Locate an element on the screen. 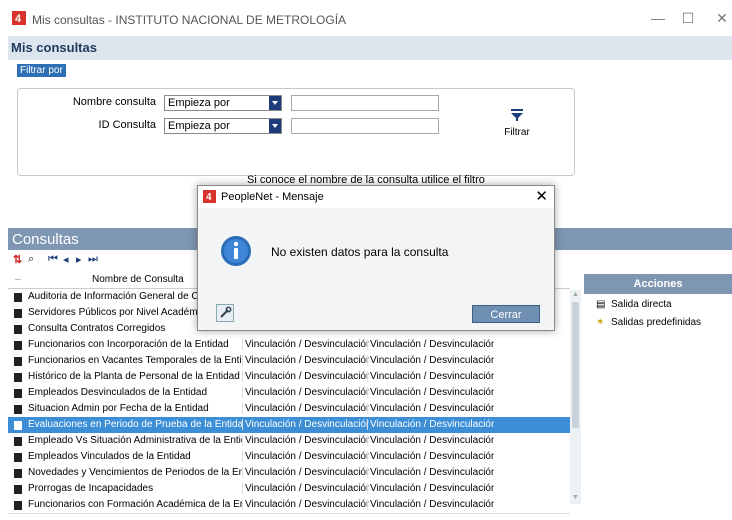 The height and width of the screenshot is (520, 732). column-header-name: Nombre de Consulta is located at coordinates (138, 279).